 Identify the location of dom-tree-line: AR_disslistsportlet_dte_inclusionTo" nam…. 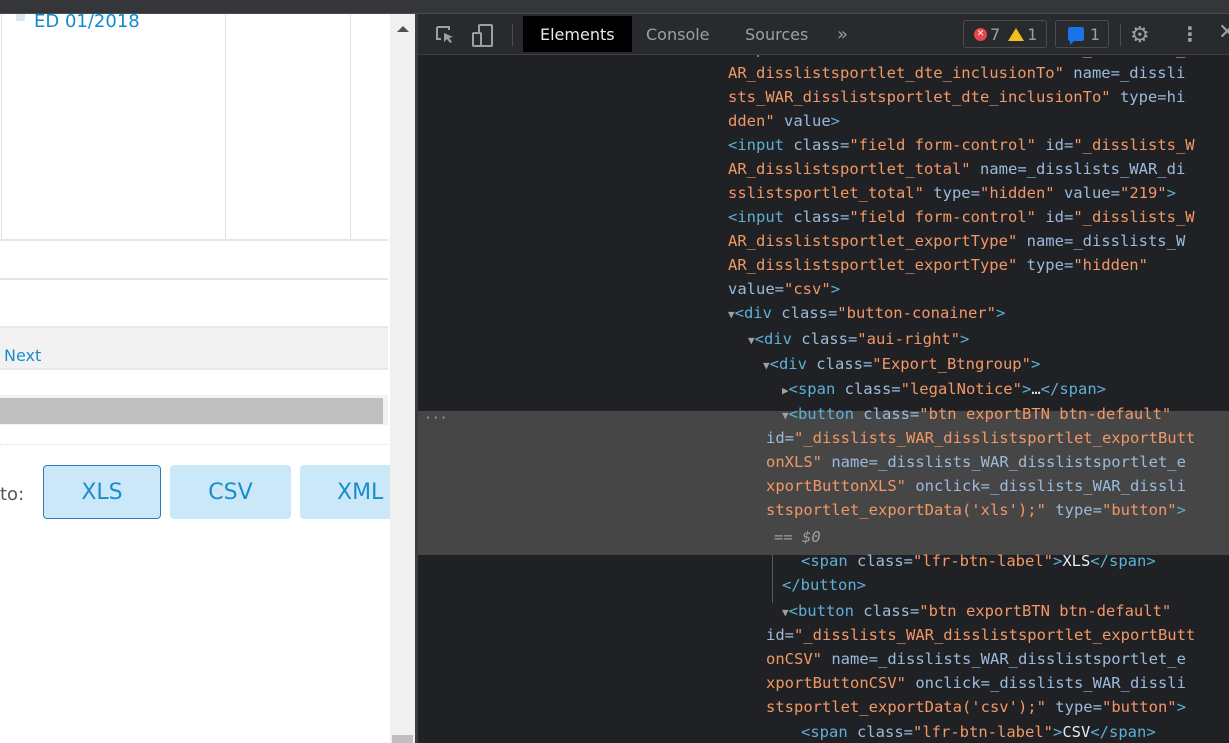
(956, 73).